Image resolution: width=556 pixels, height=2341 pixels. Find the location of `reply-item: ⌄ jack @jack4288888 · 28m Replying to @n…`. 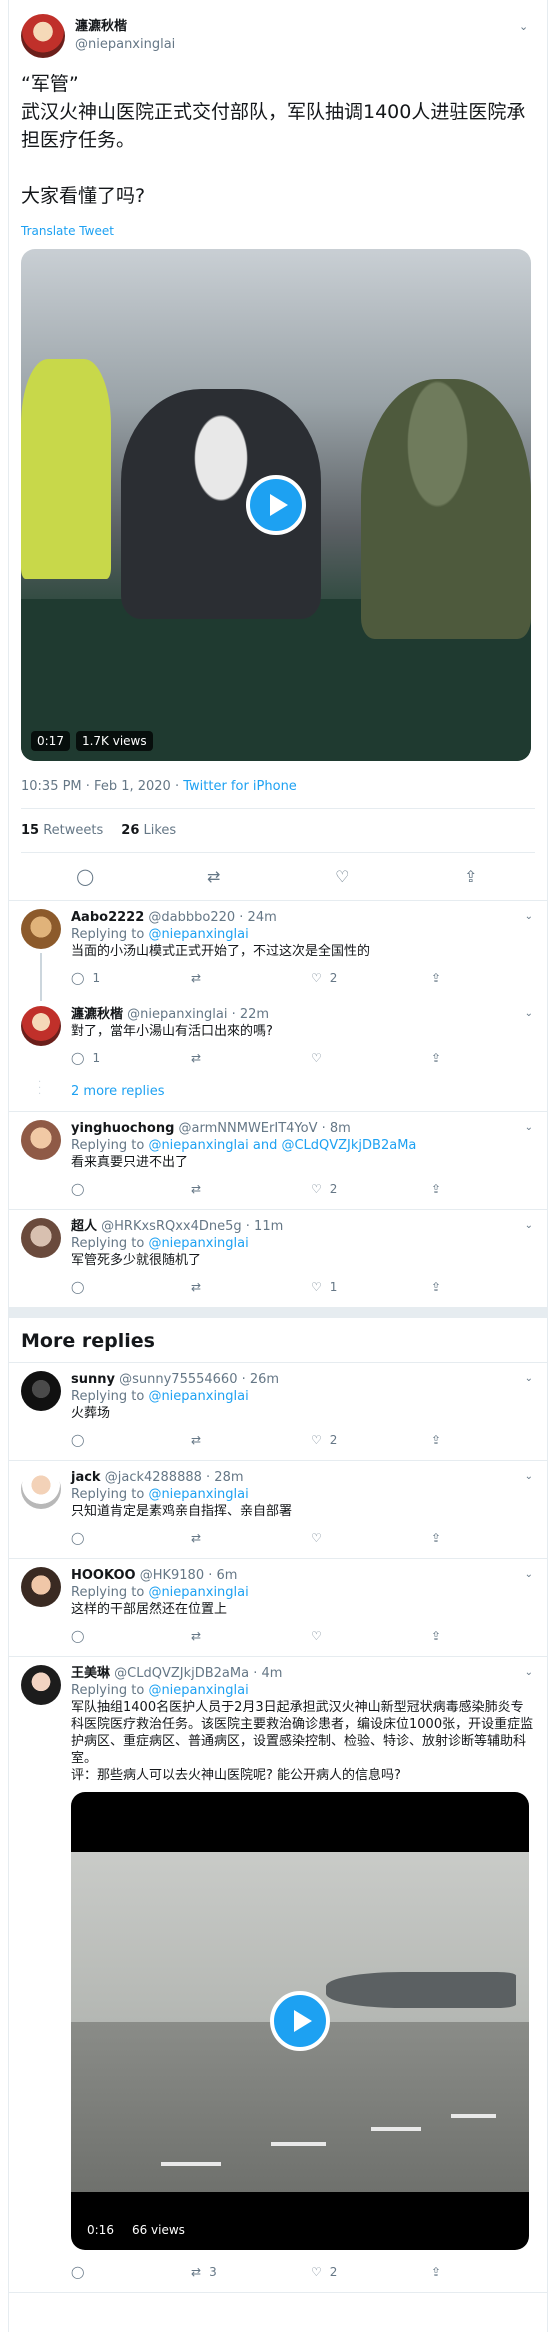

reply-item: ⌄ jack @jack4288888 · 28m Replying to @n… is located at coordinates (278, 1510).